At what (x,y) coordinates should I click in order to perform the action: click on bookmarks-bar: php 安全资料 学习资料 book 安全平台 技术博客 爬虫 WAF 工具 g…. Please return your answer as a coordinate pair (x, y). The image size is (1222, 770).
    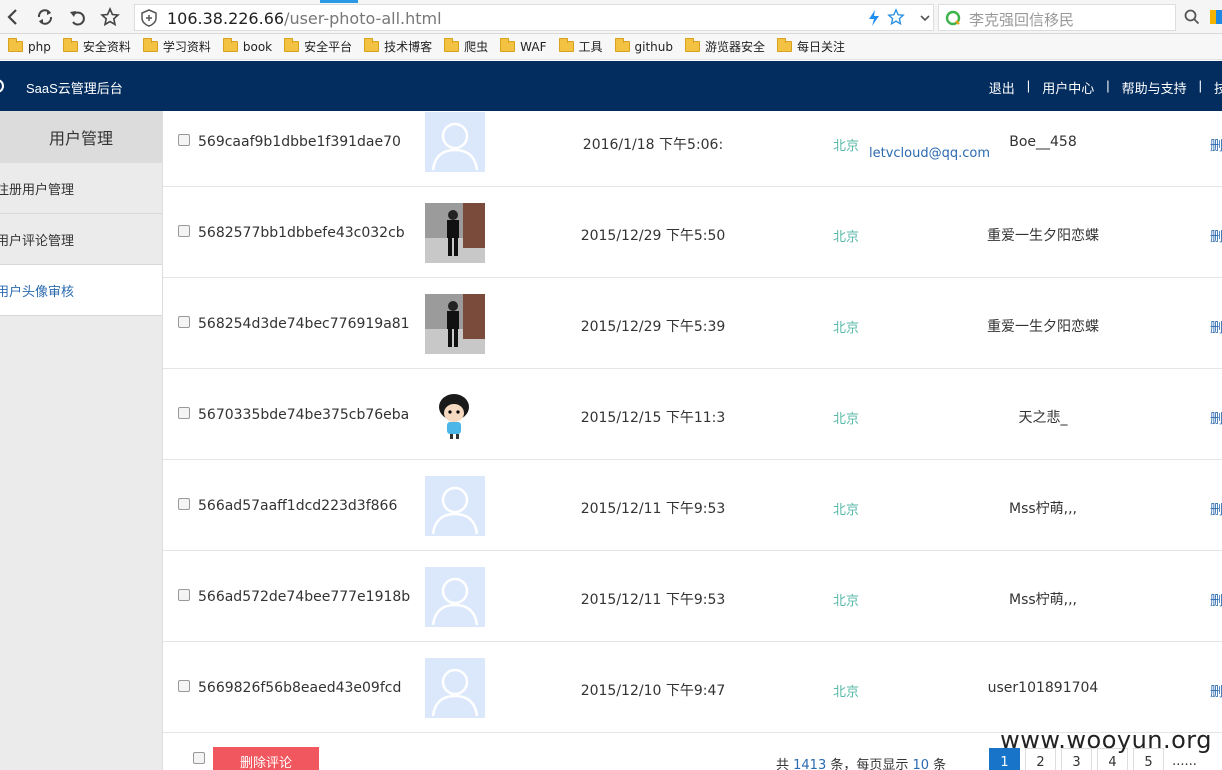
    Looking at the image, I should click on (611, 47).